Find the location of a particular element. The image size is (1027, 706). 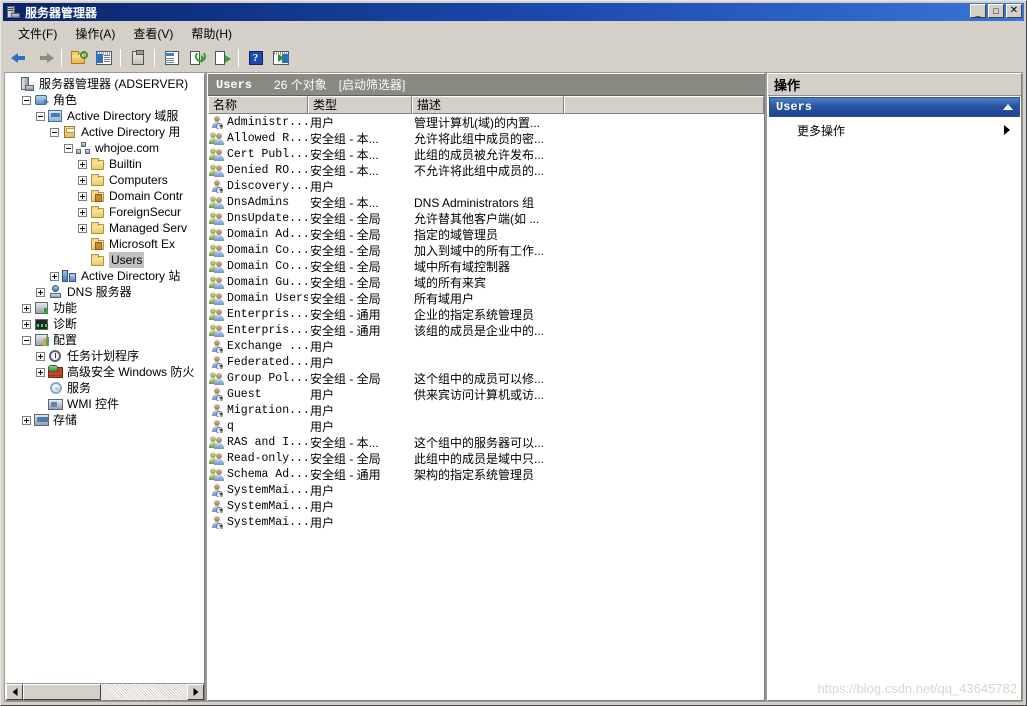

ad-users-icon is located at coordinates (70, 132).